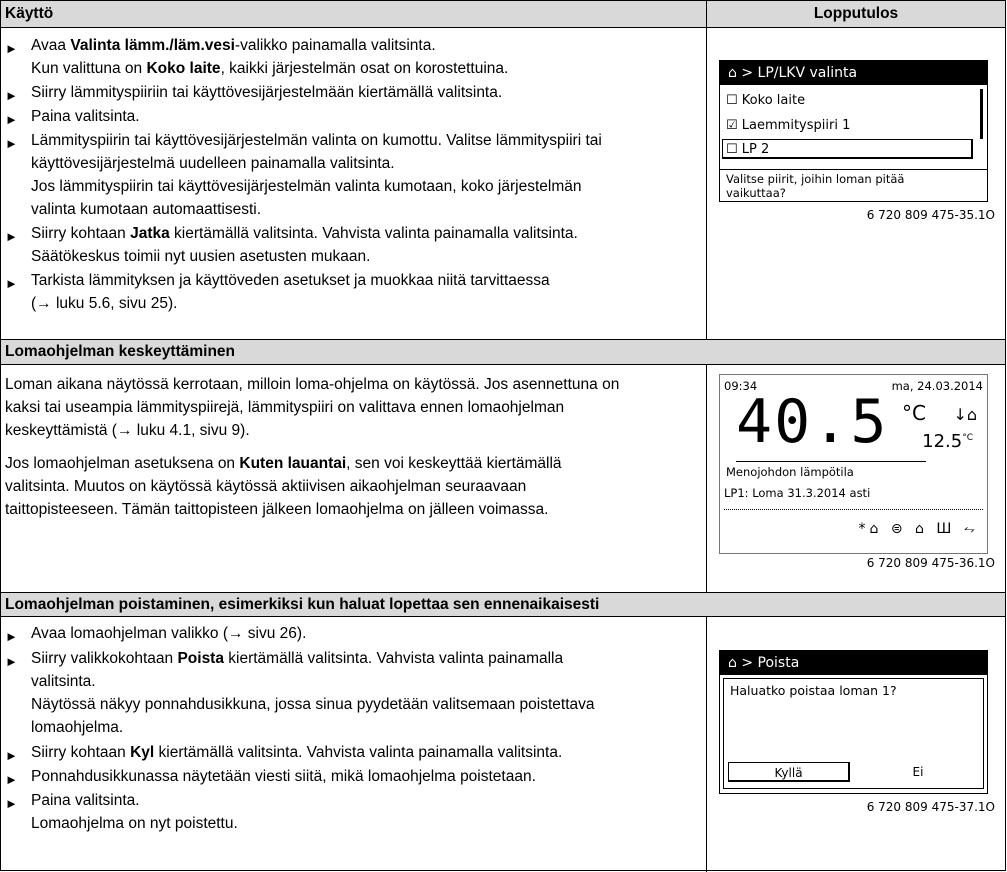 This screenshot has height=872, width=1007. Describe the element at coordinates (947, 441) in the screenshot. I see `screen-outdoor-temp: 12.5°C` at that location.